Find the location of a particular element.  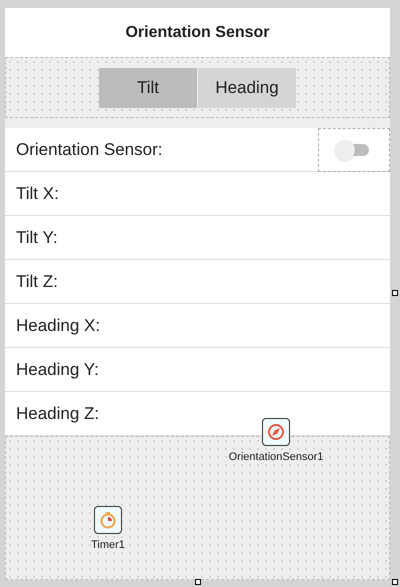

row-label: Heading Y: is located at coordinates (57, 369).